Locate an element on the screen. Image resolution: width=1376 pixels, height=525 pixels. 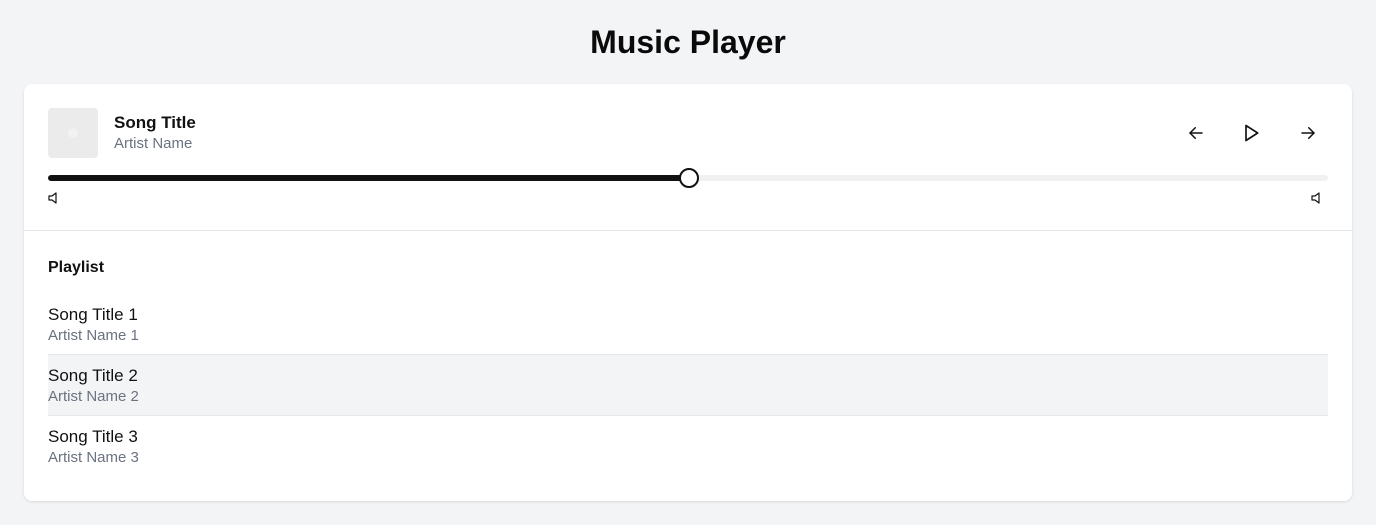
previous-button is located at coordinates (1196, 133).